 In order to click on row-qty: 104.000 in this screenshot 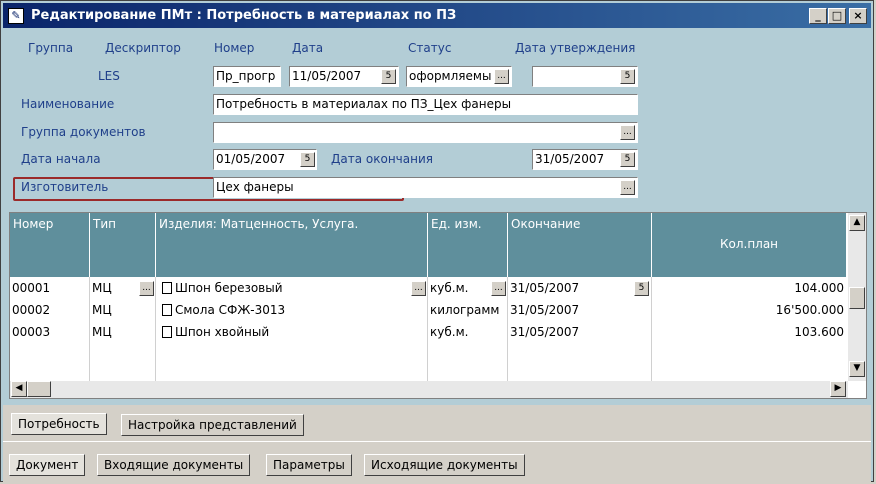, I will do `click(819, 288)`.